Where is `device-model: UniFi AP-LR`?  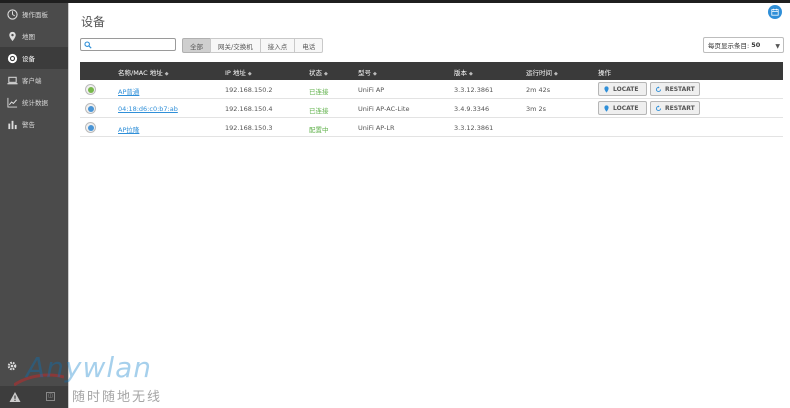
device-model: UniFi AP-LR is located at coordinates (376, 128).